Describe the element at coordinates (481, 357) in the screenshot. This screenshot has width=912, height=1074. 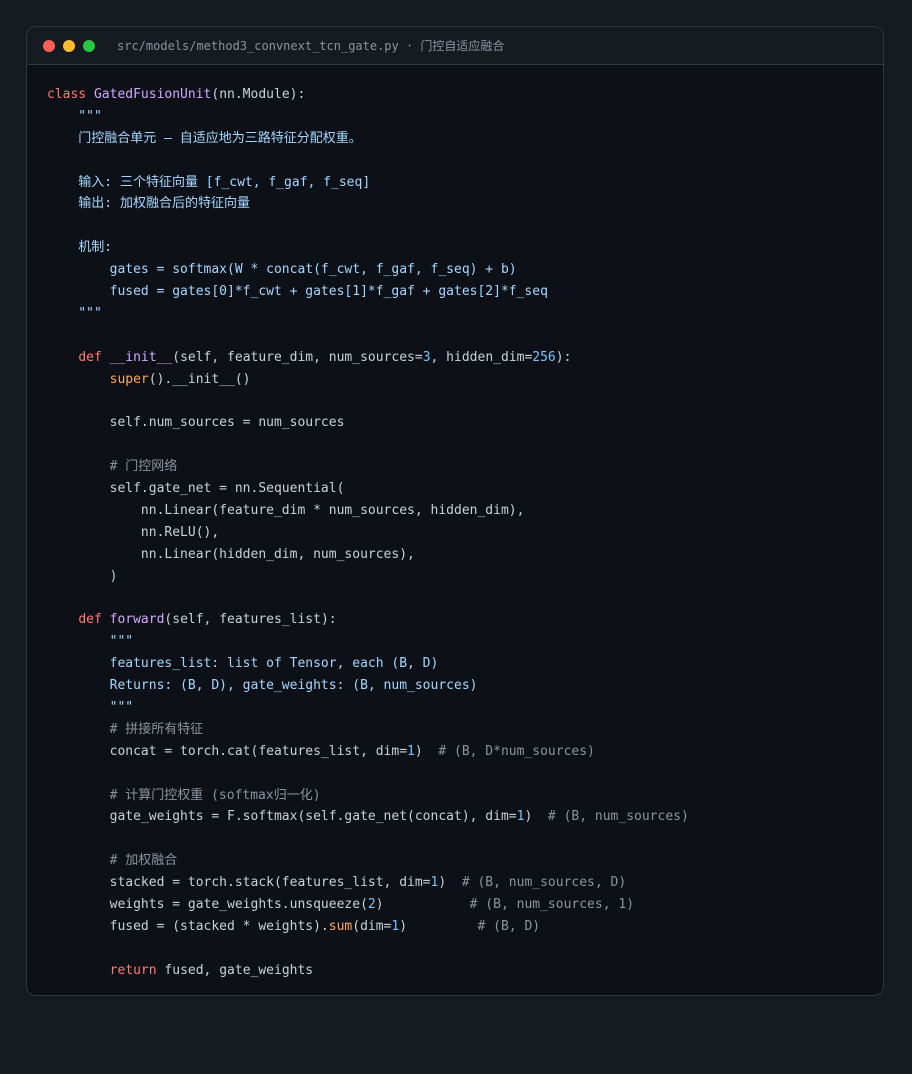
I see `code-token: , hidden_dim=` at that location.